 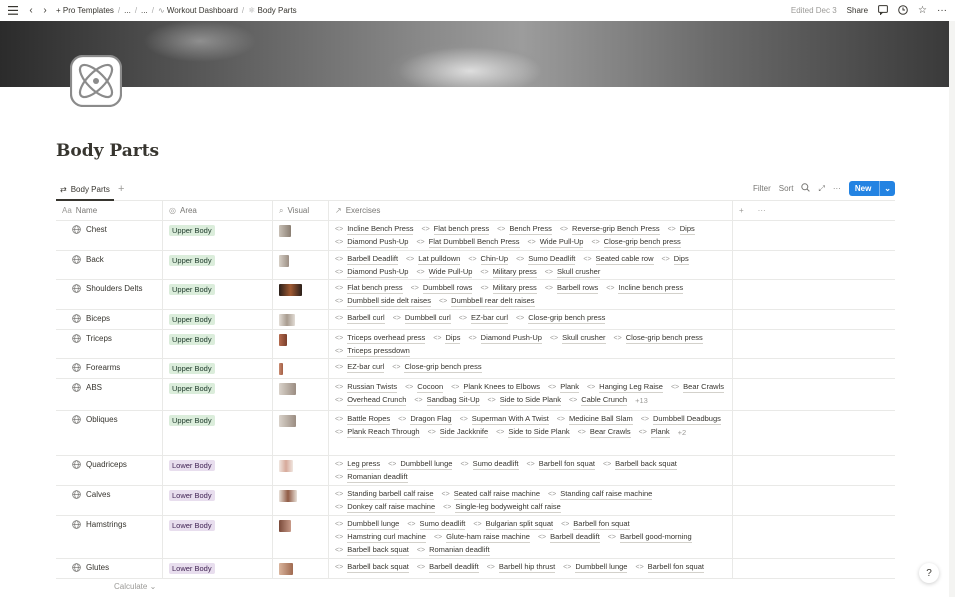 I want to click on exercise-link: <> Superman With A Twist, so click(x=504, y=419).